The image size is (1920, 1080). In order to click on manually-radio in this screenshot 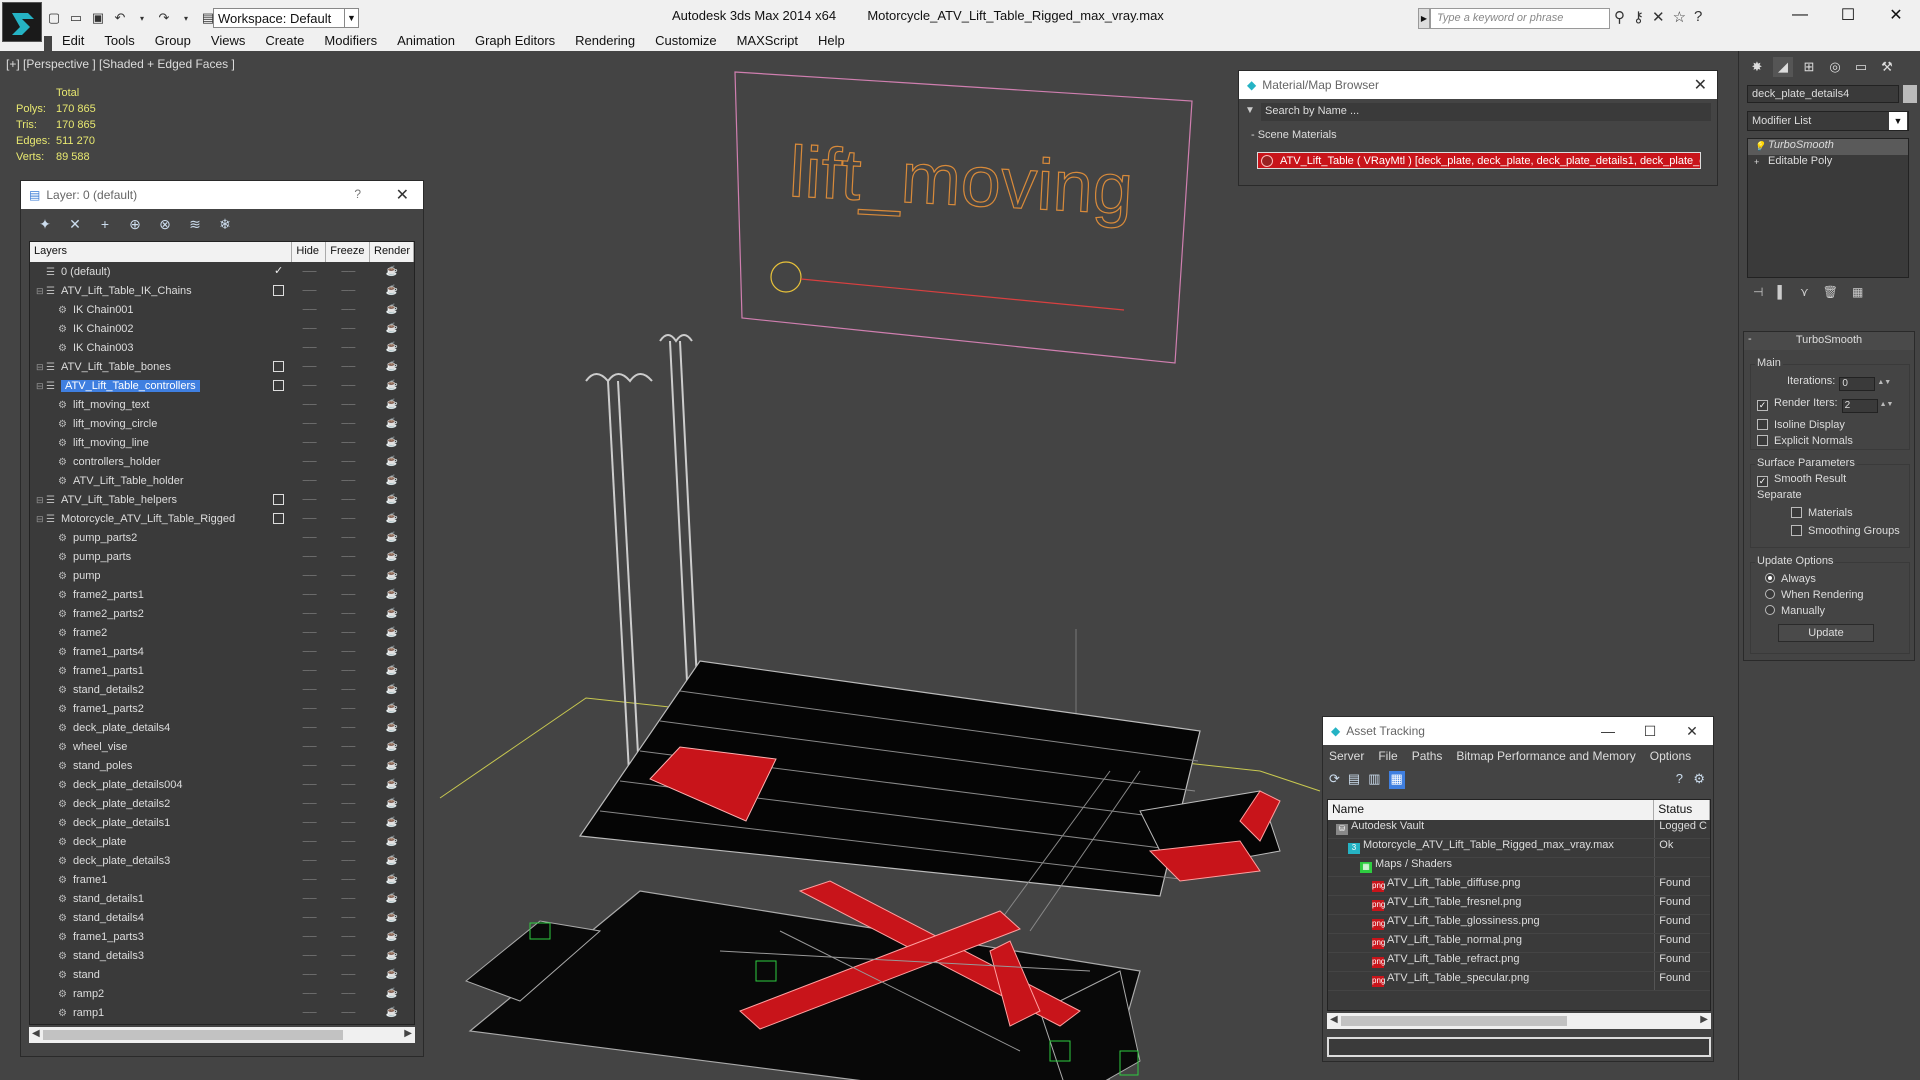, I will do `click(1770, 610)`.